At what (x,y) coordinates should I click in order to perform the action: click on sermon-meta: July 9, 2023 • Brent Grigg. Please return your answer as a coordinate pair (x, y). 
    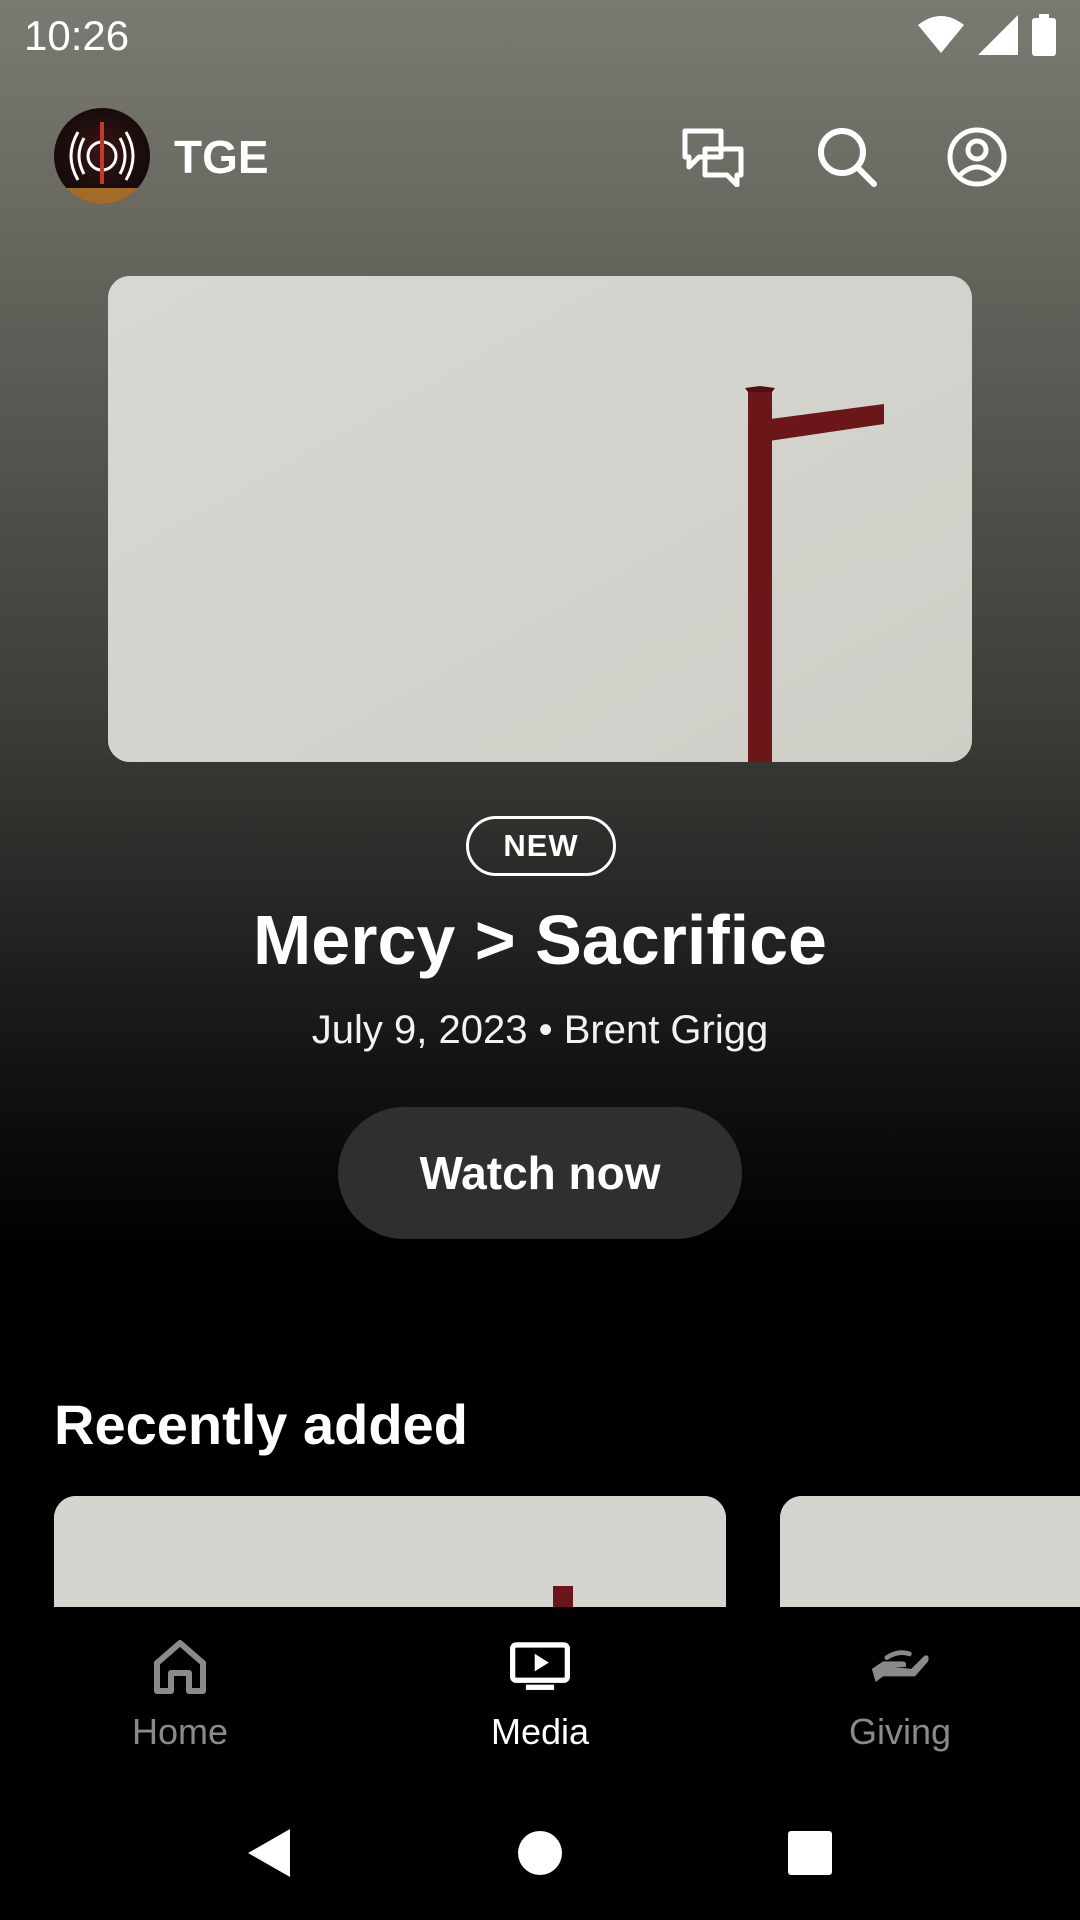
    Looking at the image, I should click on (540, 1030).